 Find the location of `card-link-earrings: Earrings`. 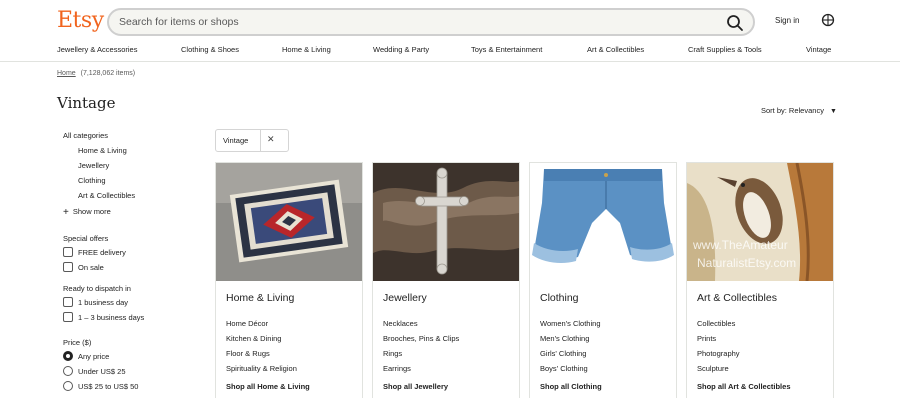

card-link-earrings: Earrings is located at coordinates (397, 368).